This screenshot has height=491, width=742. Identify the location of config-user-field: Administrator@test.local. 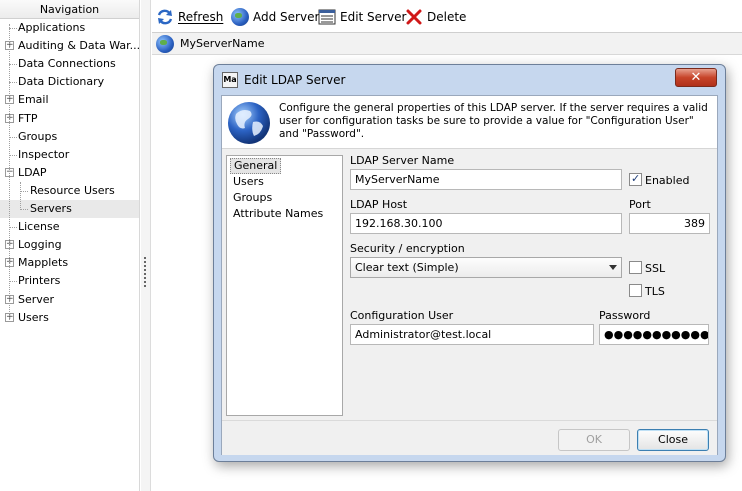
(472, 334).